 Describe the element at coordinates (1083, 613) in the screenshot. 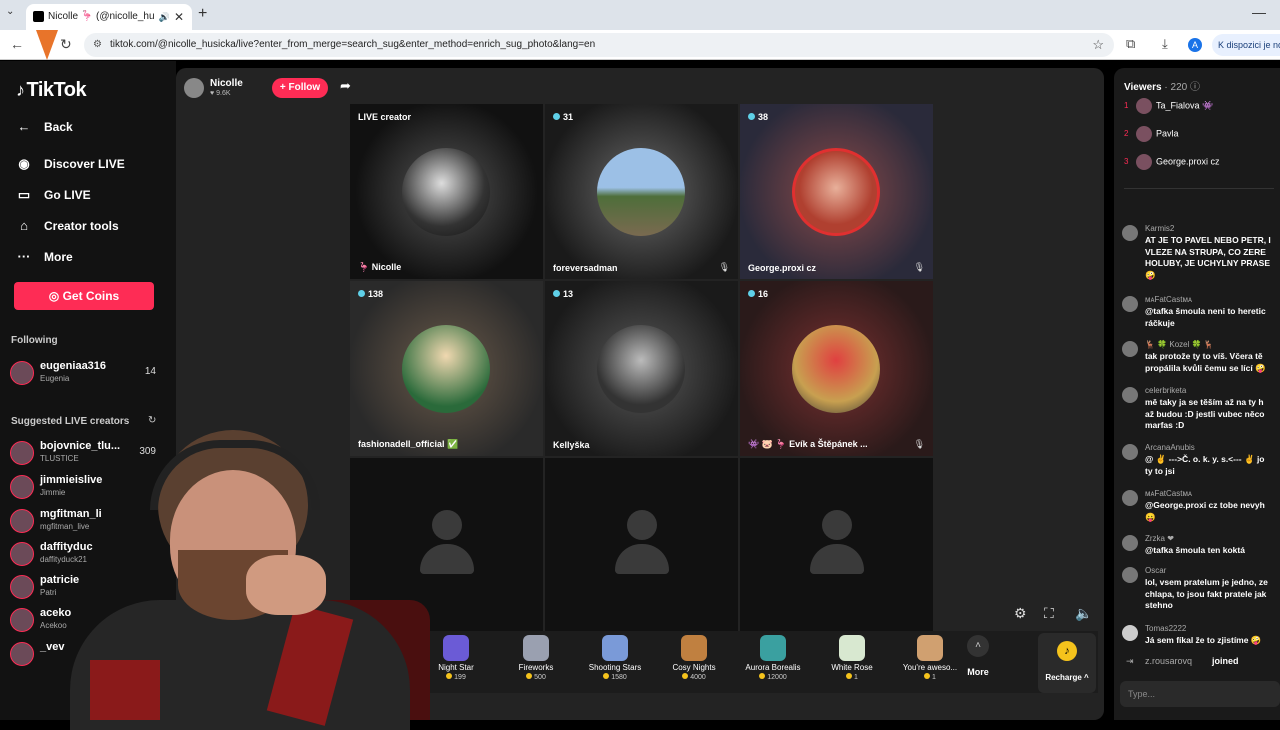

I see `volume-icon: 🔈` at that location.